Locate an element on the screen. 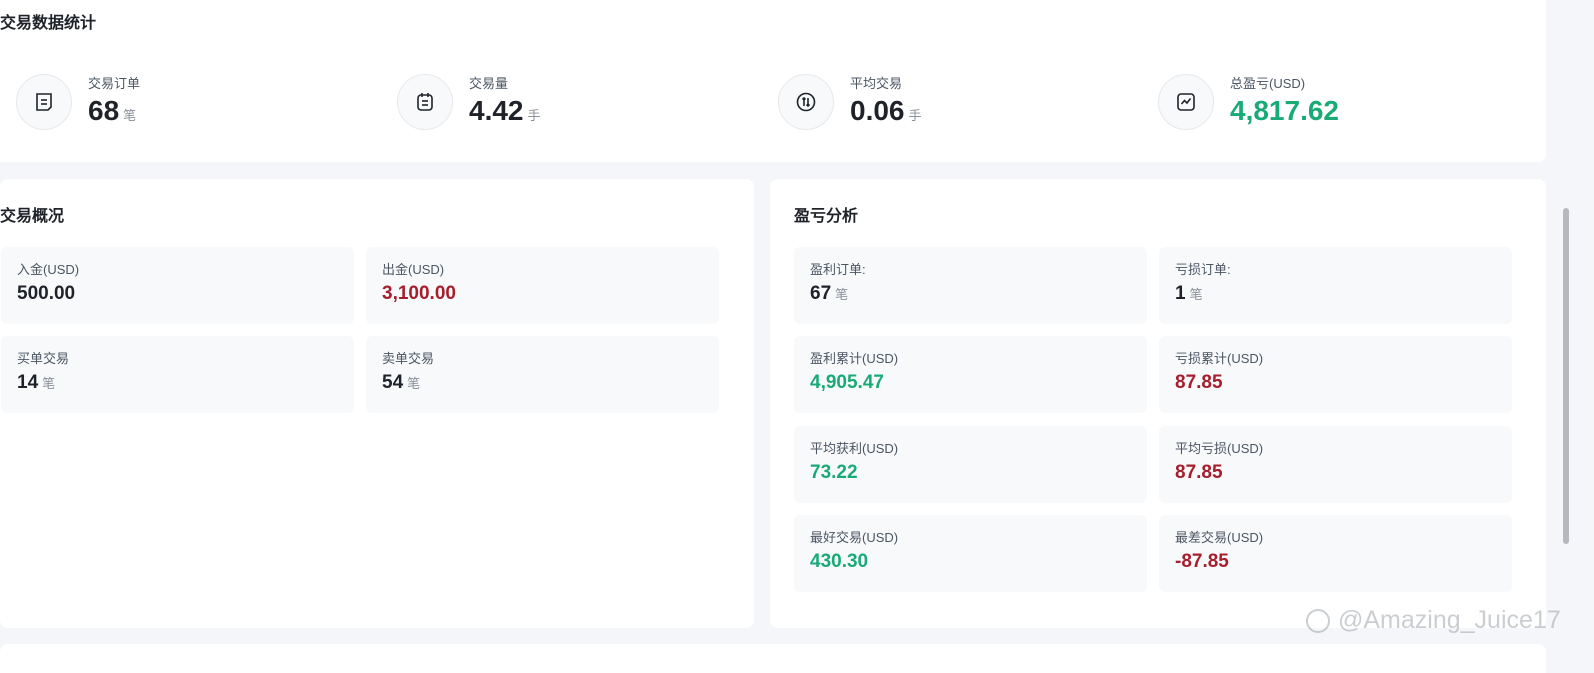  card-buy-trades: 买单交易 14 笔 is located at coordinates (177, 374).